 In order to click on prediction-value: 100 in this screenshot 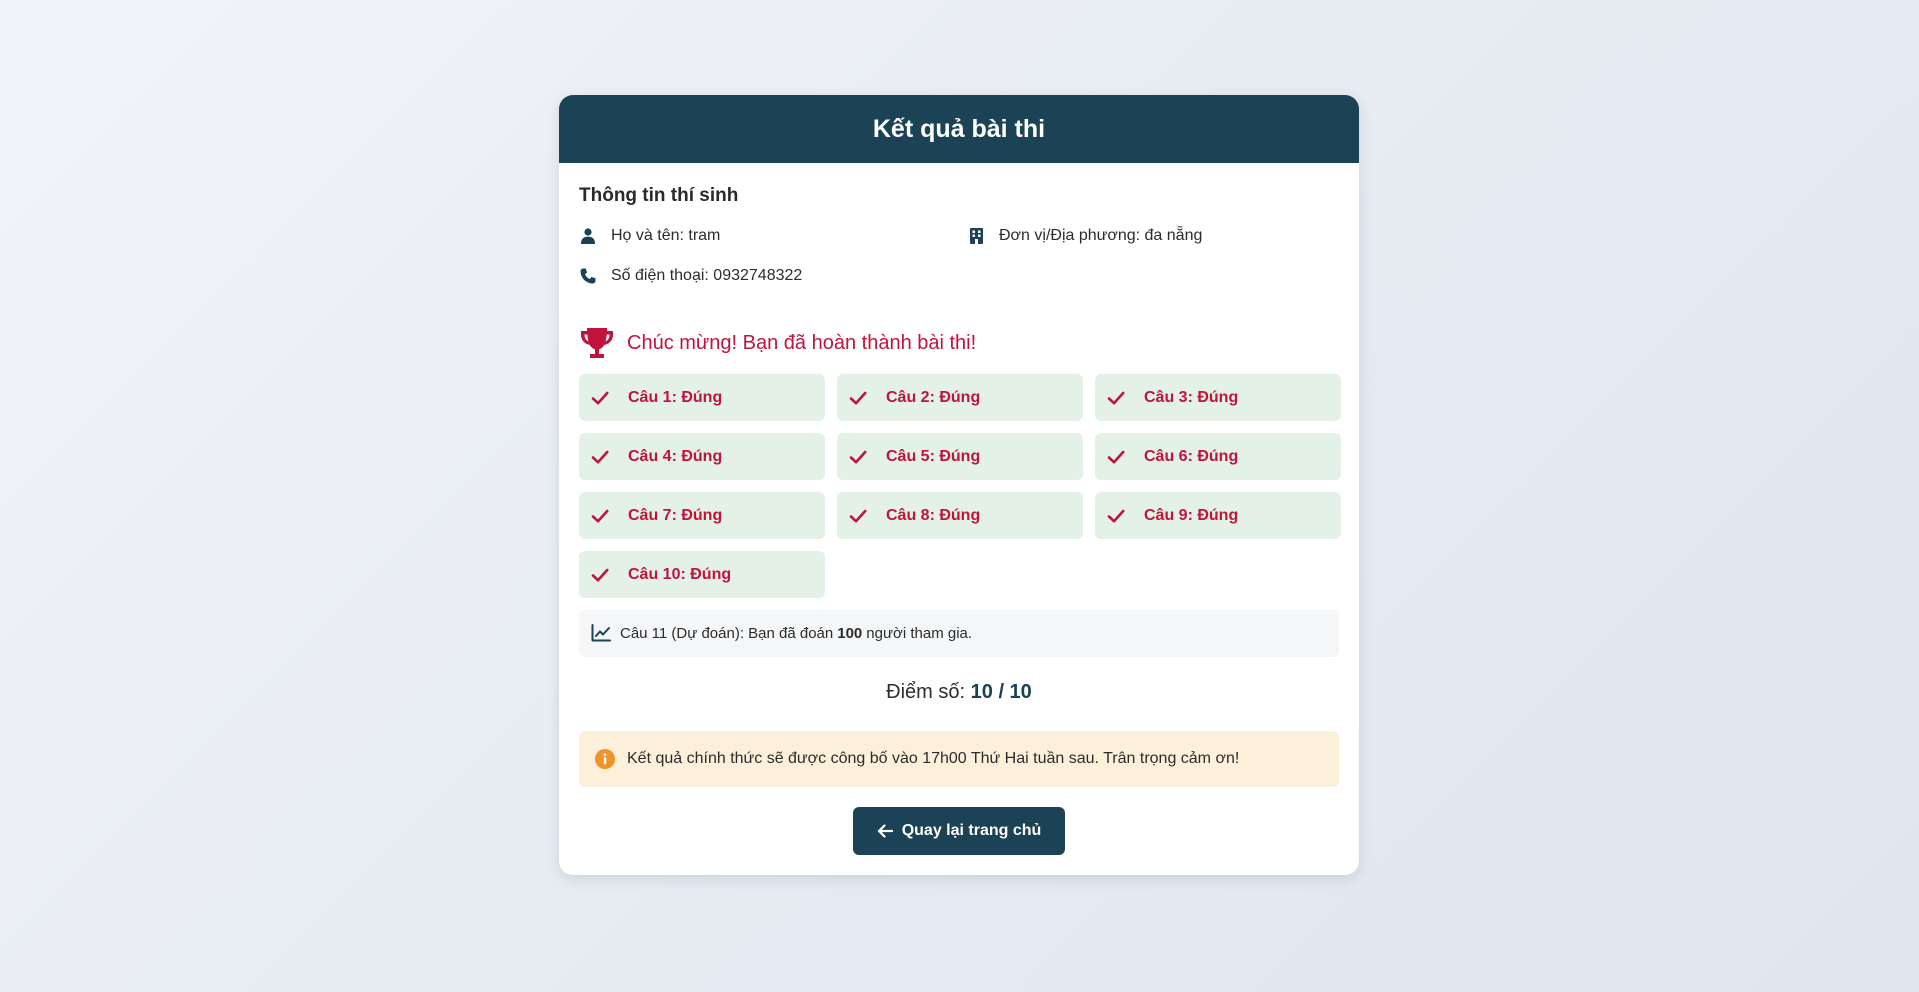, I will do `click(850, 633)`.